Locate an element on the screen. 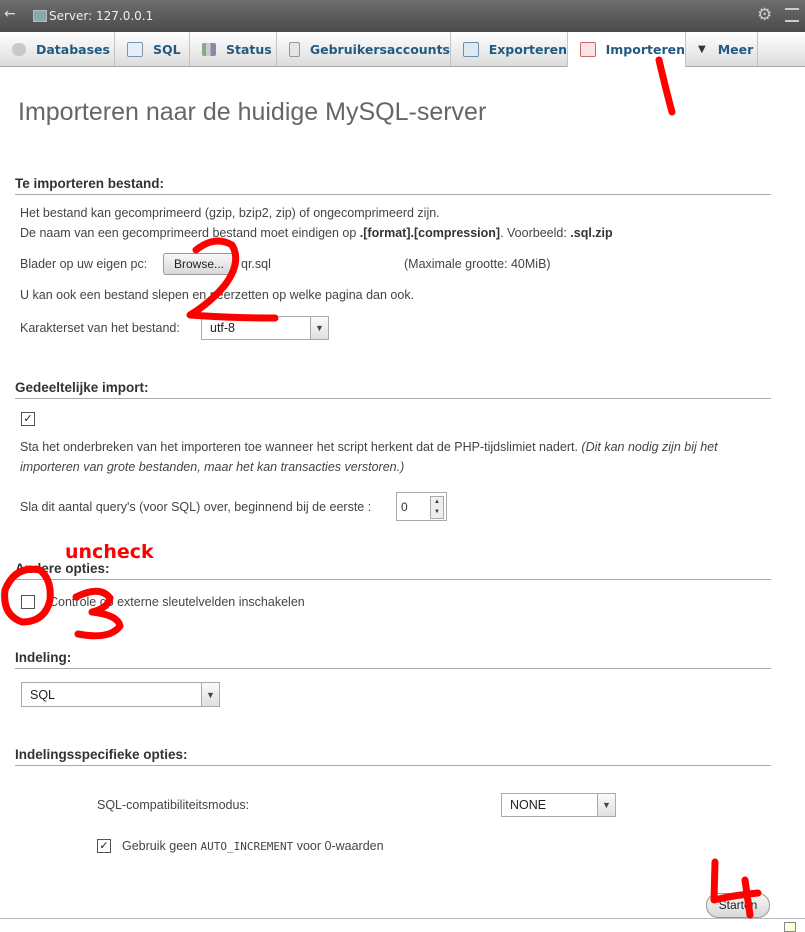 The image size is (805, 932). format-section: Indeling: is located at coordinates (393, 659).